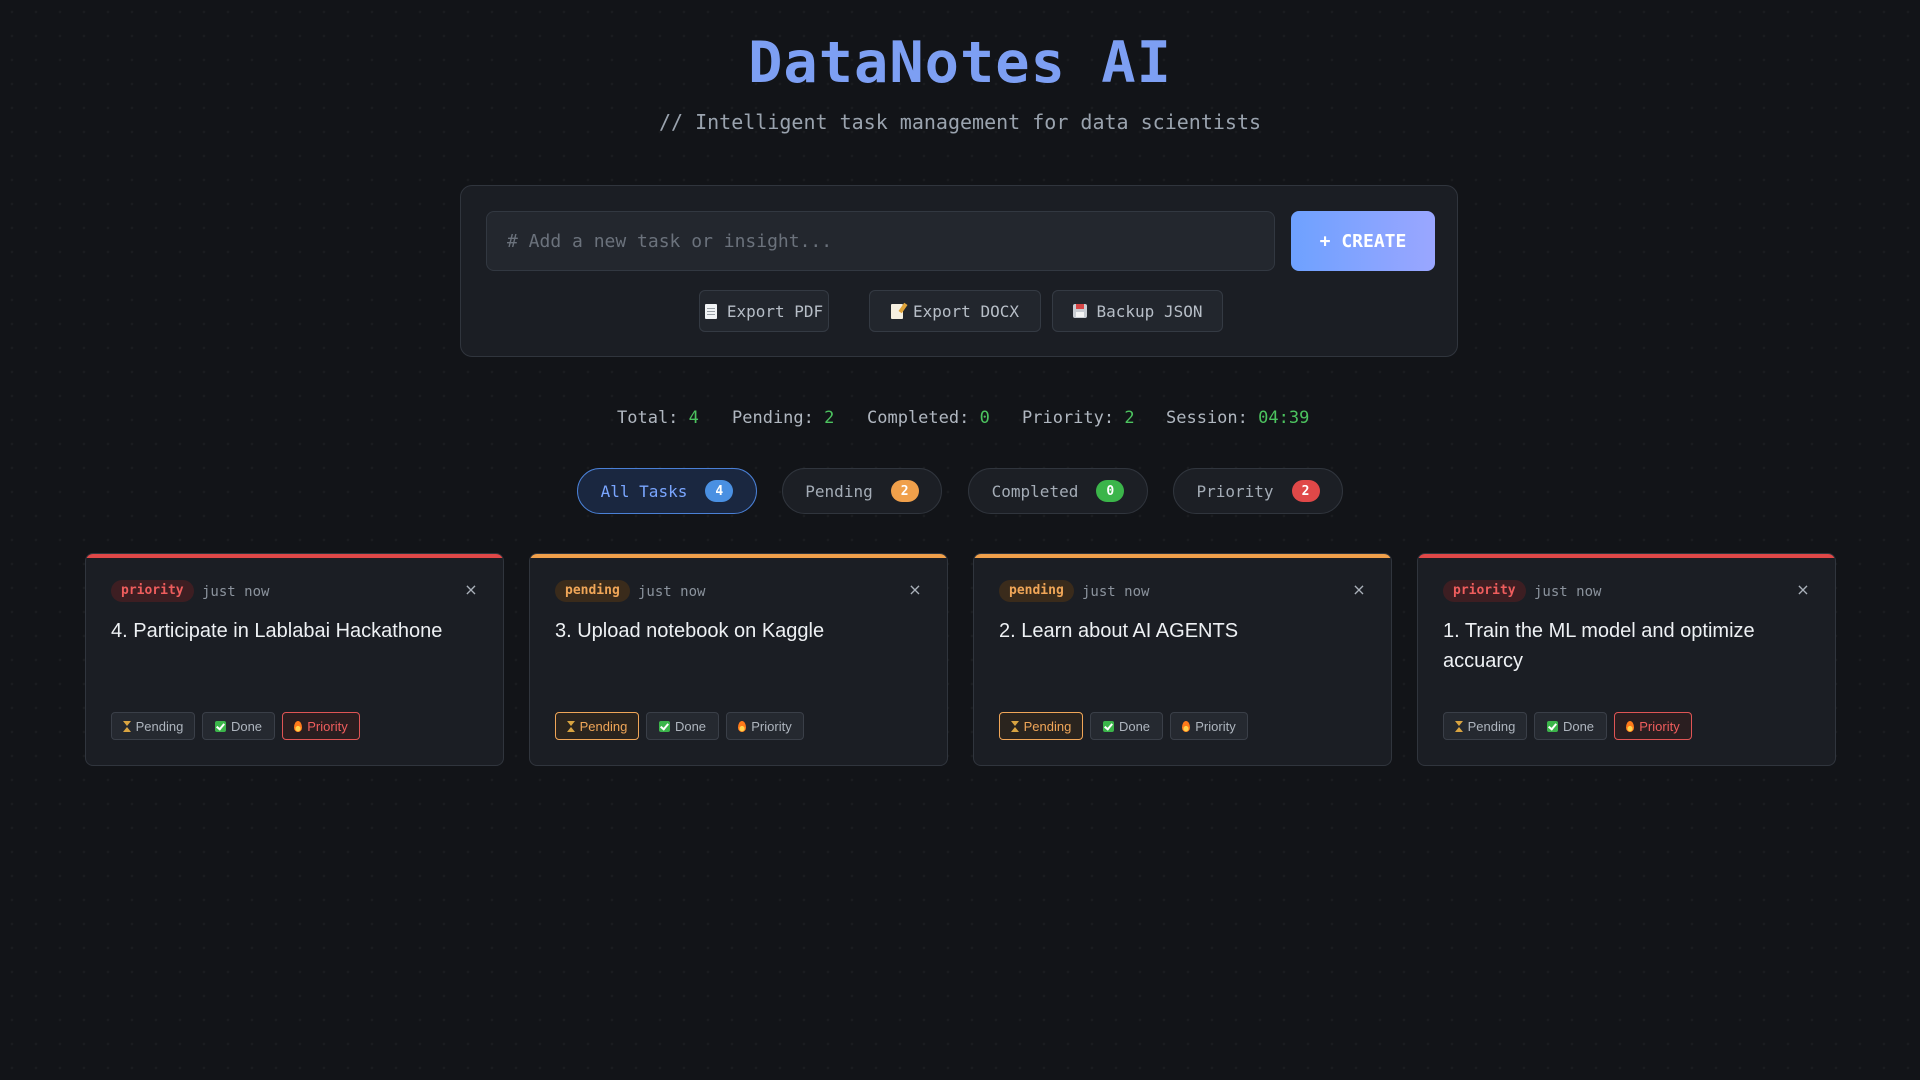  I want to click on tab-completed: Completed 0, so click(1058, 491).